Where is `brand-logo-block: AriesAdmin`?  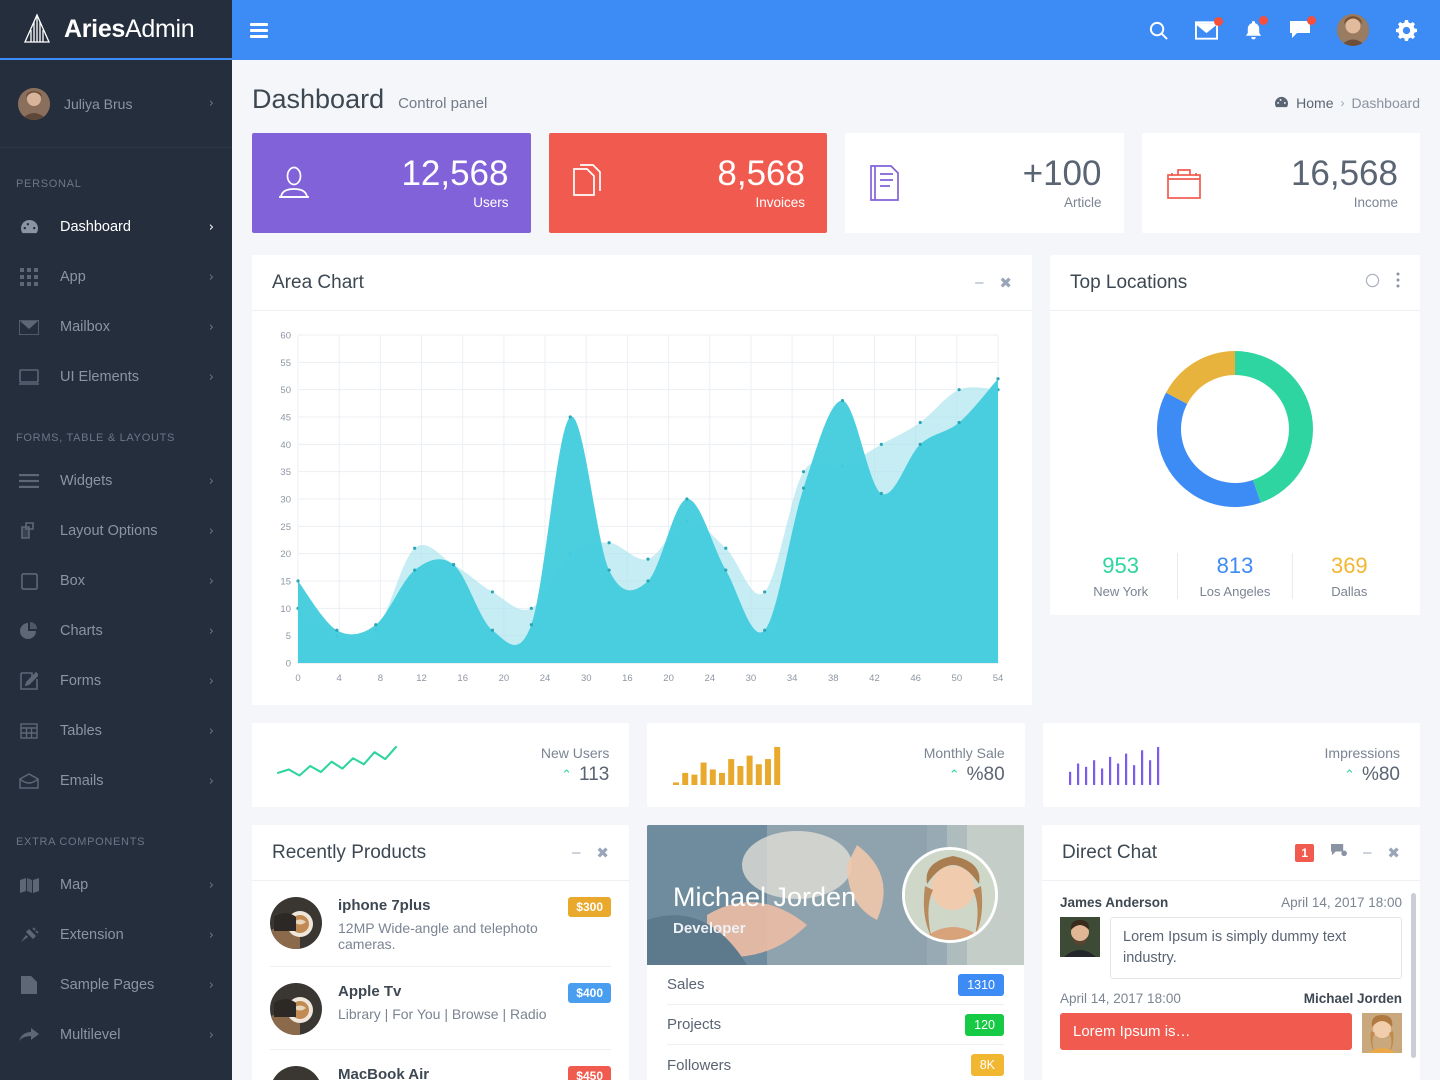 brand-logo-block: AriesAdmin is located at coordinates (116, 30).